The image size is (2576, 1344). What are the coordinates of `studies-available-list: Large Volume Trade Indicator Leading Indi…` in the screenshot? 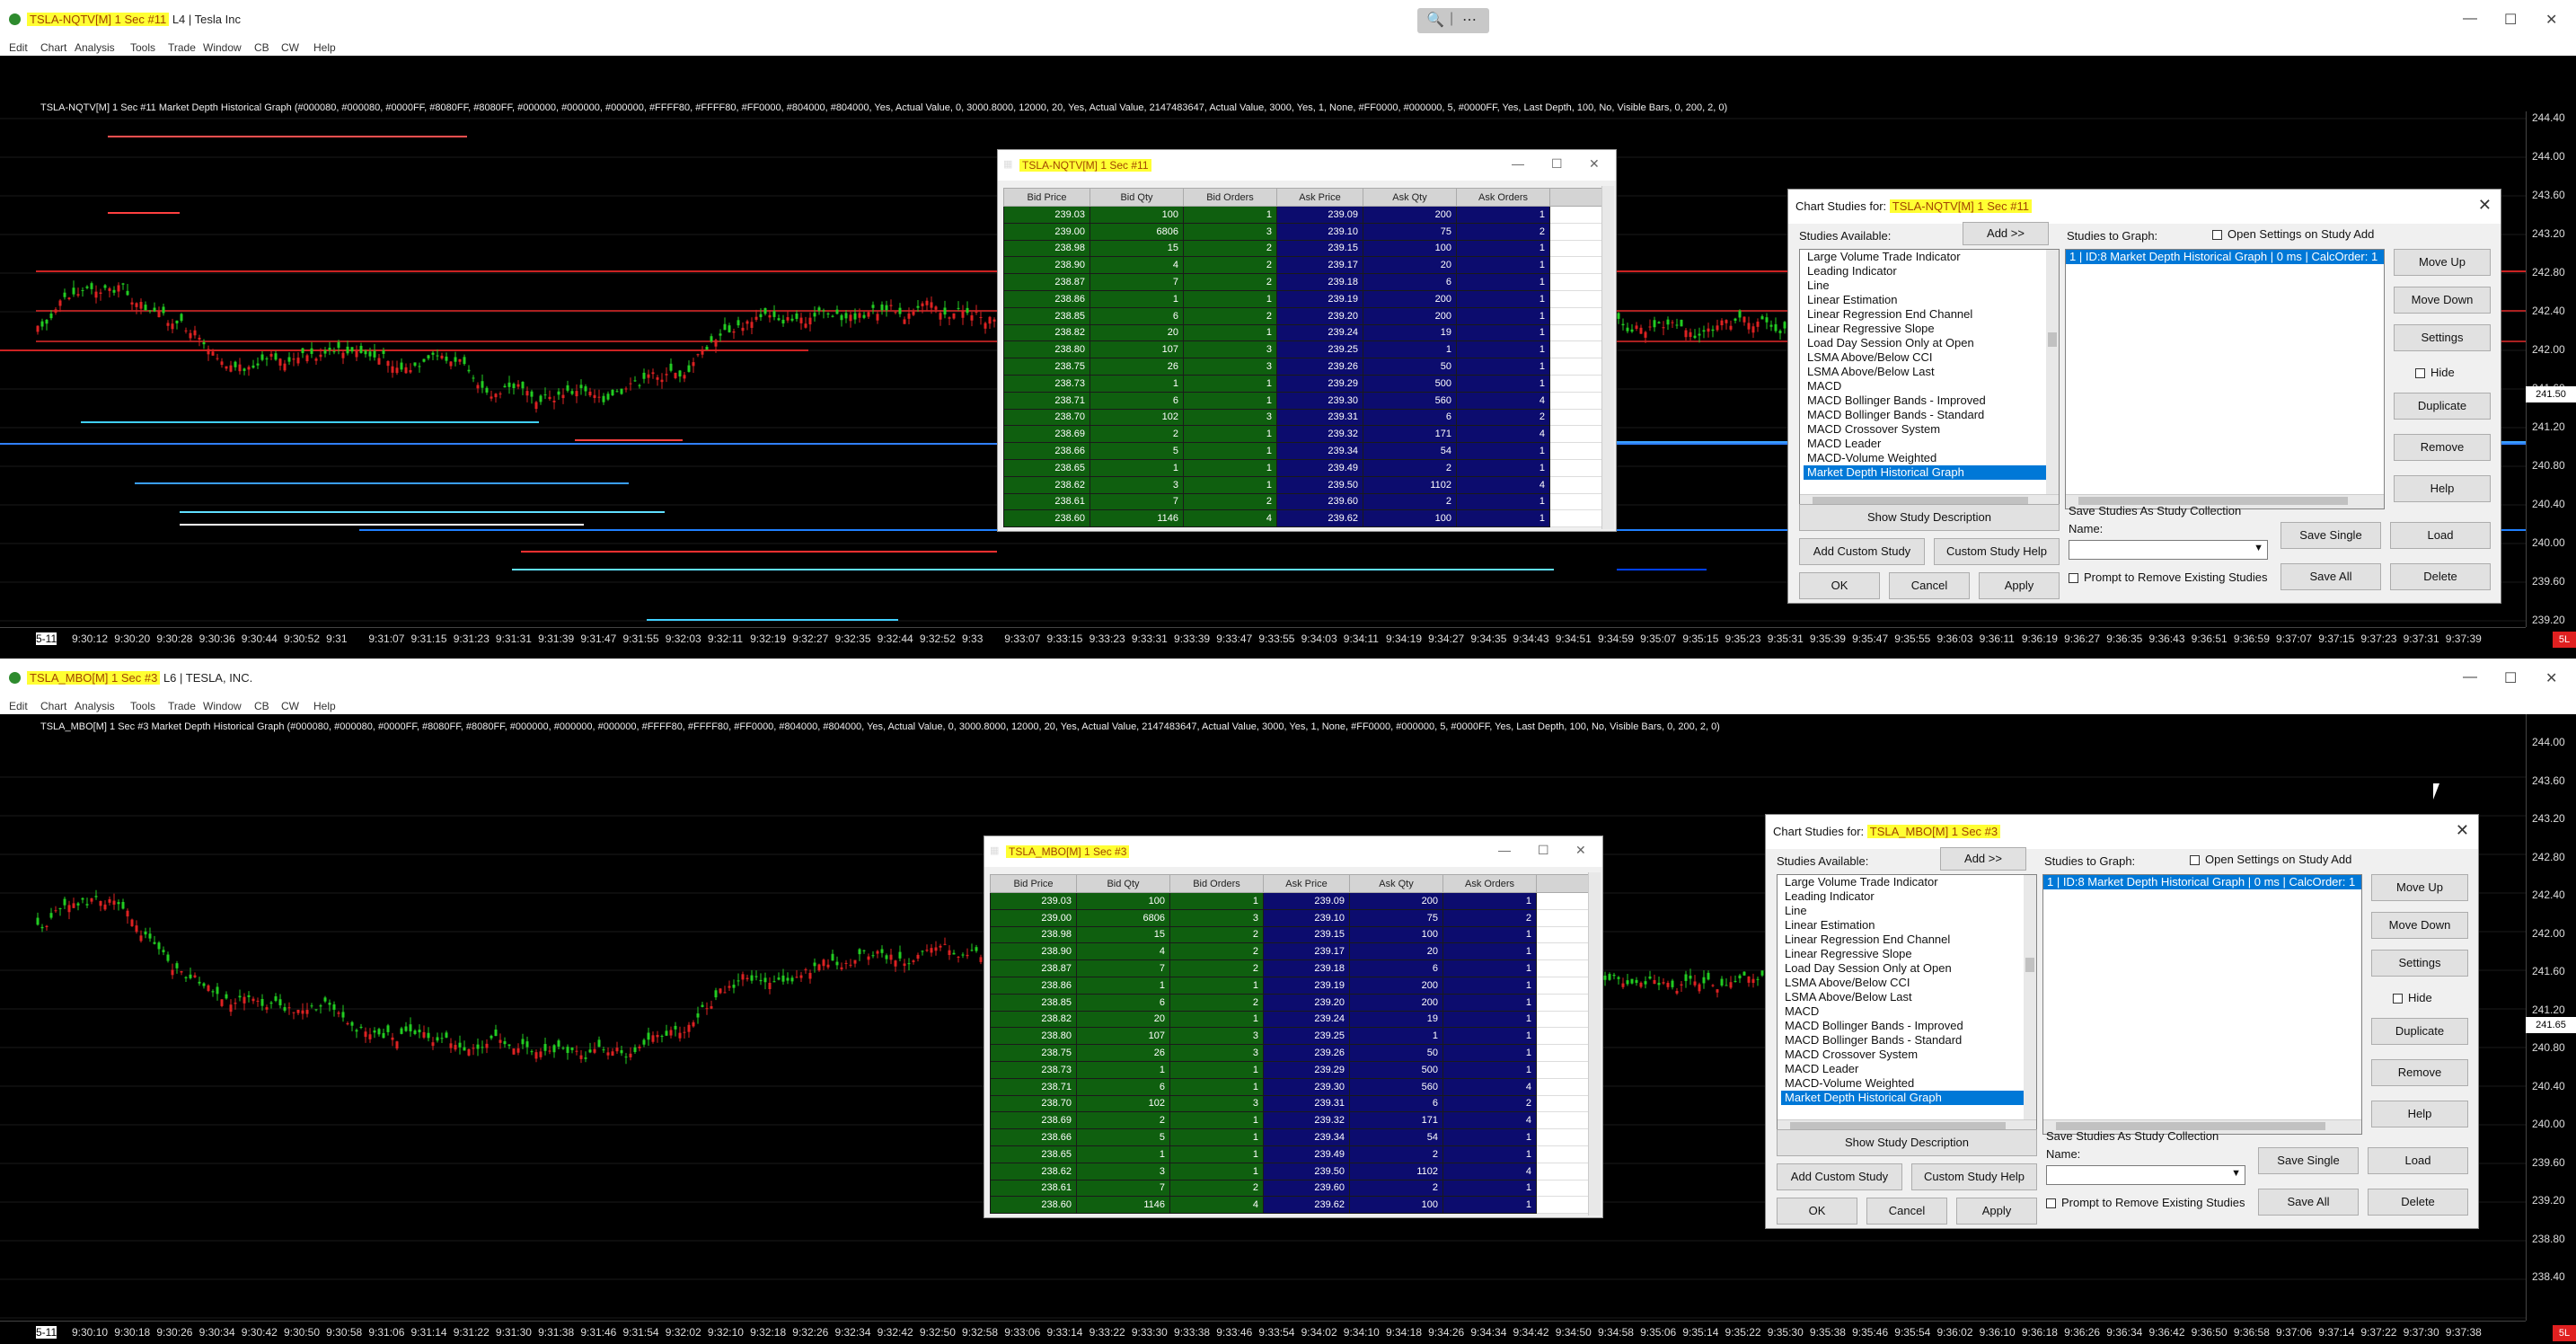 It's located at (1929, 379).